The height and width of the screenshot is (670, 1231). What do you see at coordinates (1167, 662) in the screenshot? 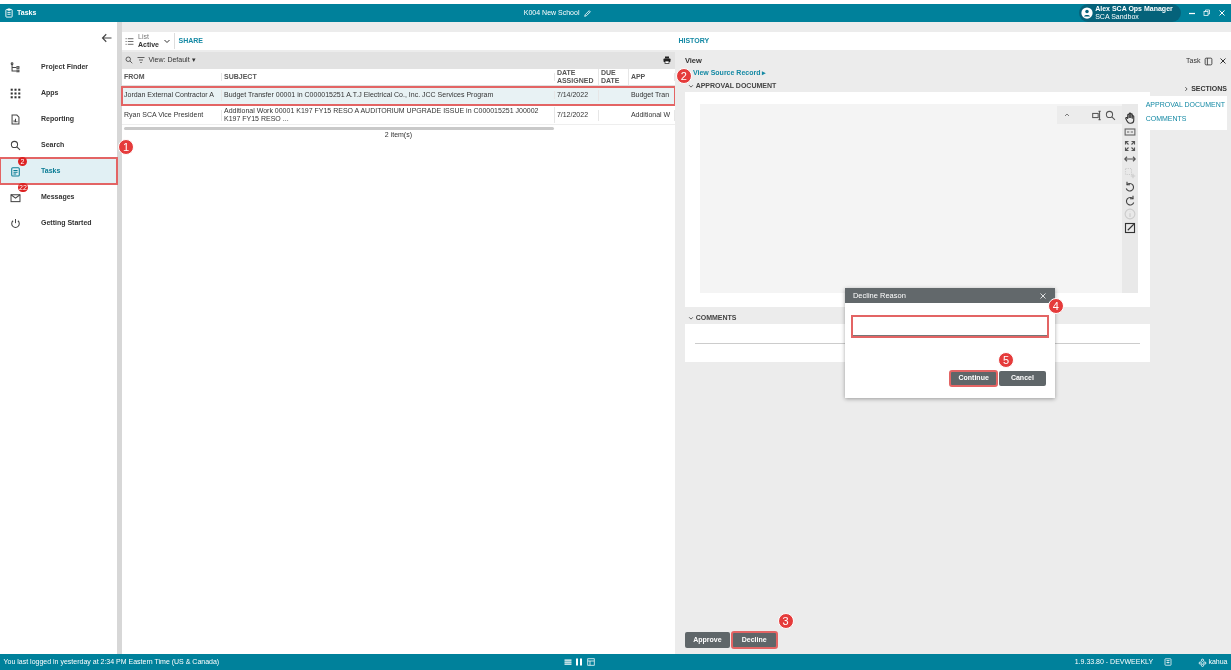
I see `calculator-icon` at bounding box center [1167, 662].